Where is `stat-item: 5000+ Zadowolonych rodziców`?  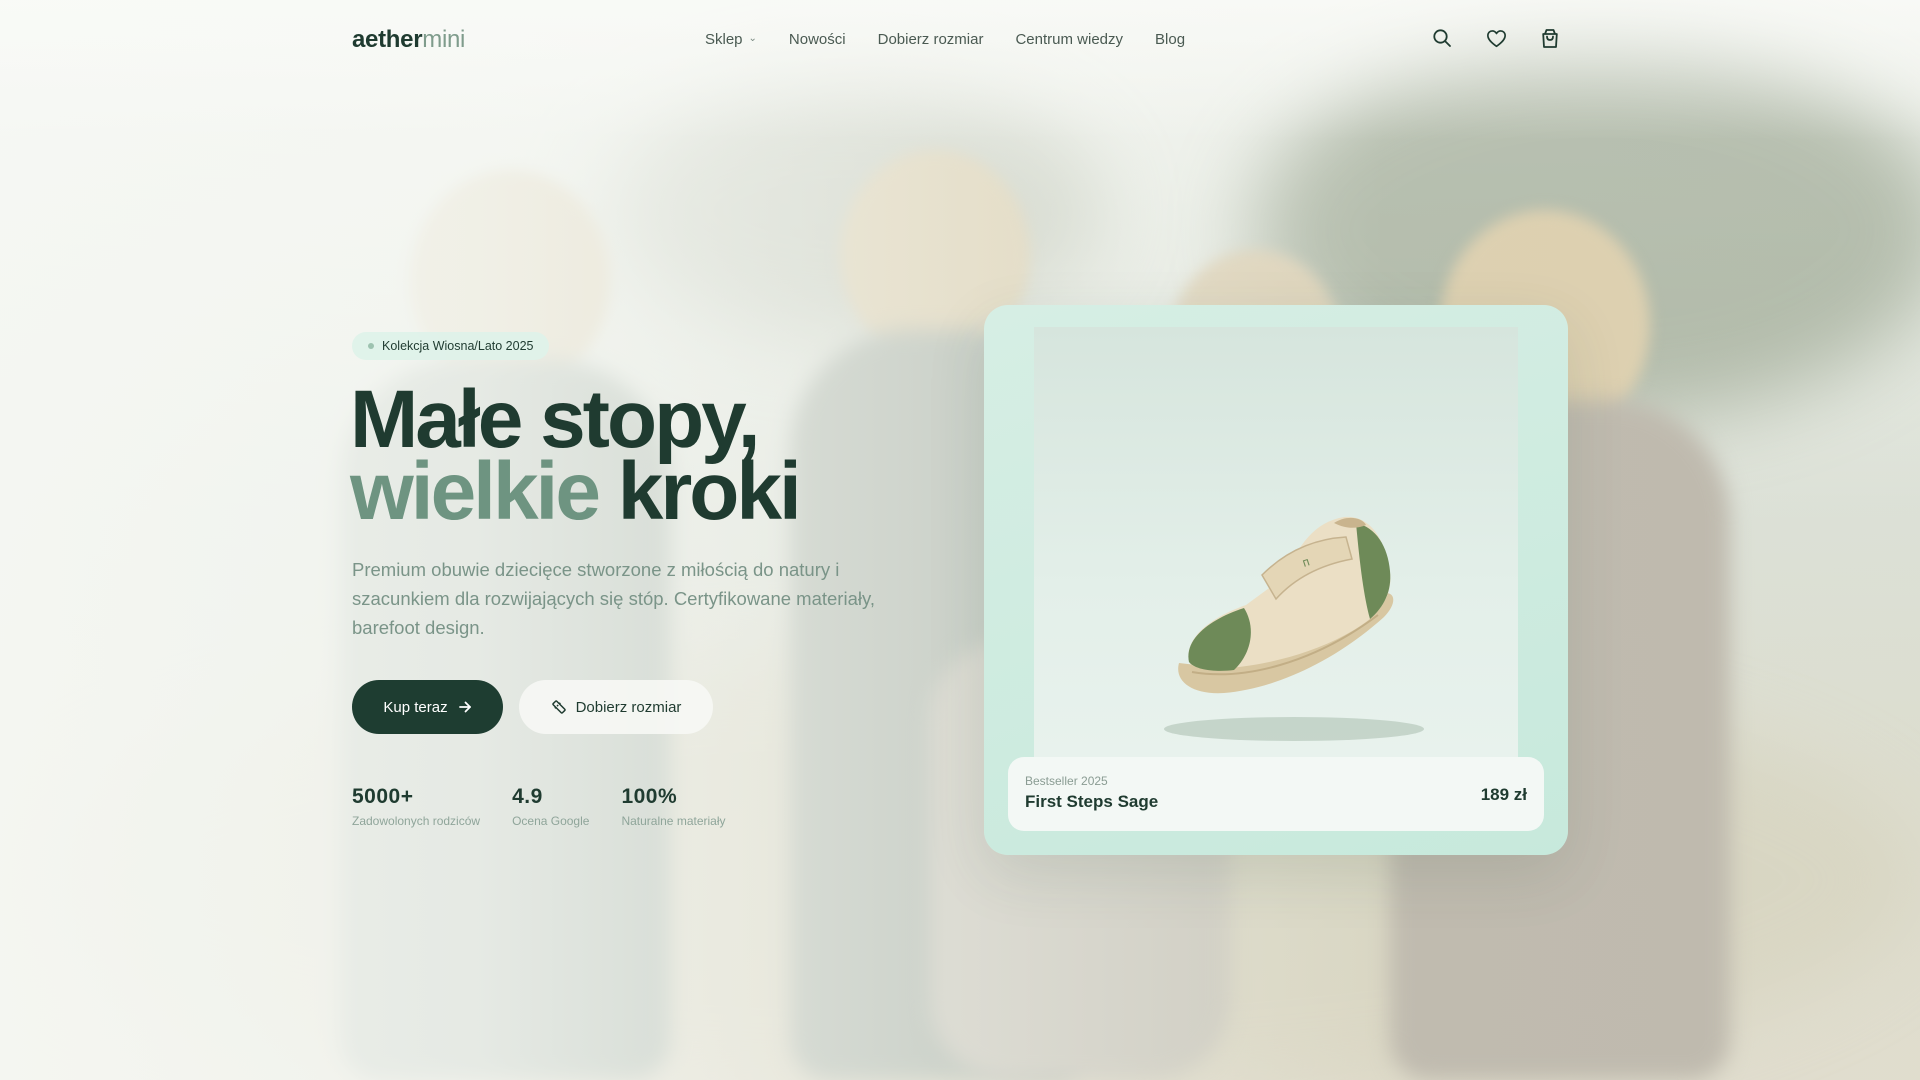 stat-item: 5000+ Zadowolonych rodziców is located at coordinates (416, 806).